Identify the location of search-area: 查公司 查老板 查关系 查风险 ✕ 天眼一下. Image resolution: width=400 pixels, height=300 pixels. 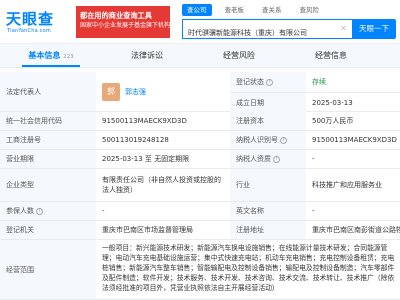
(289, 23).